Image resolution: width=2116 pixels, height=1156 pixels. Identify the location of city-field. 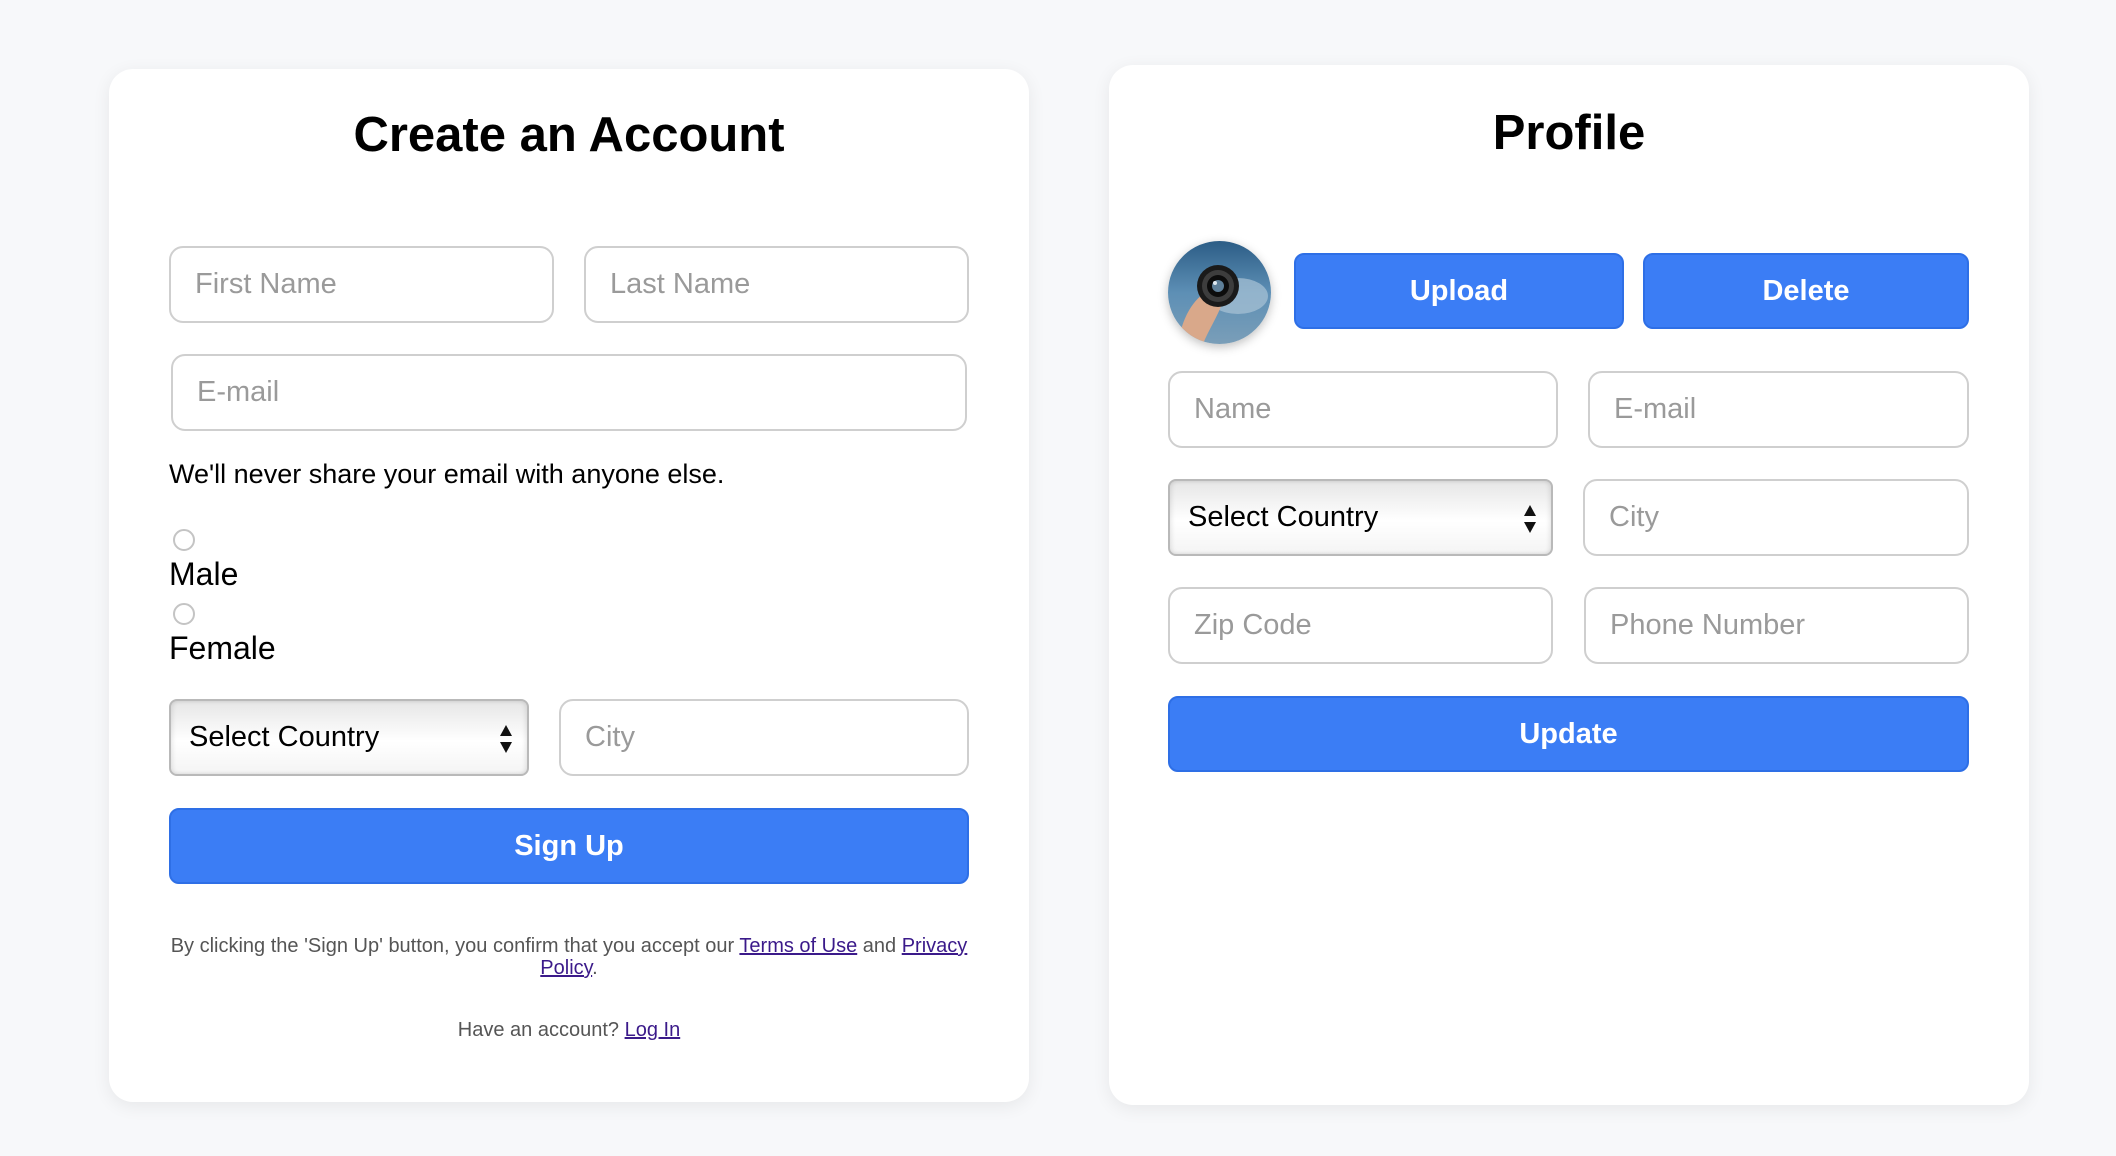
(764, 737).